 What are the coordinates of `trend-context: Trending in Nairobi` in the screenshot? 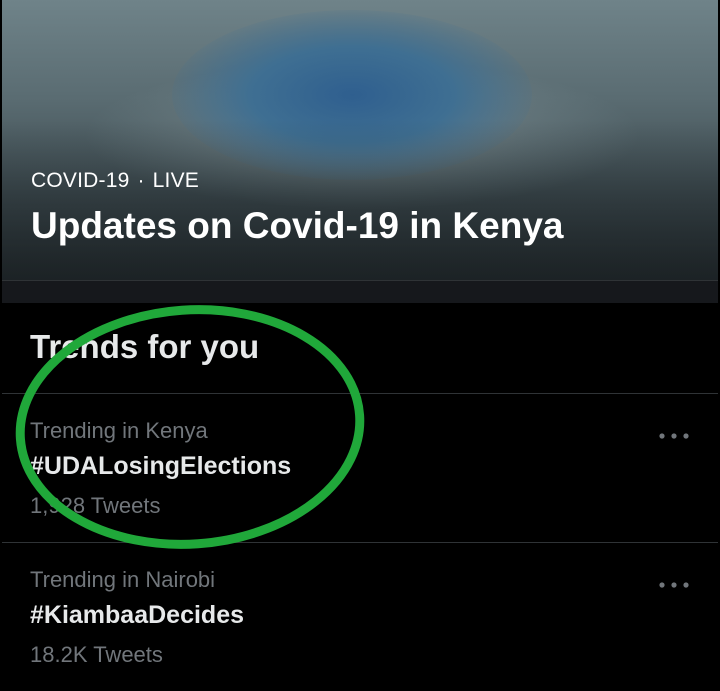 It's located at (123, 579).